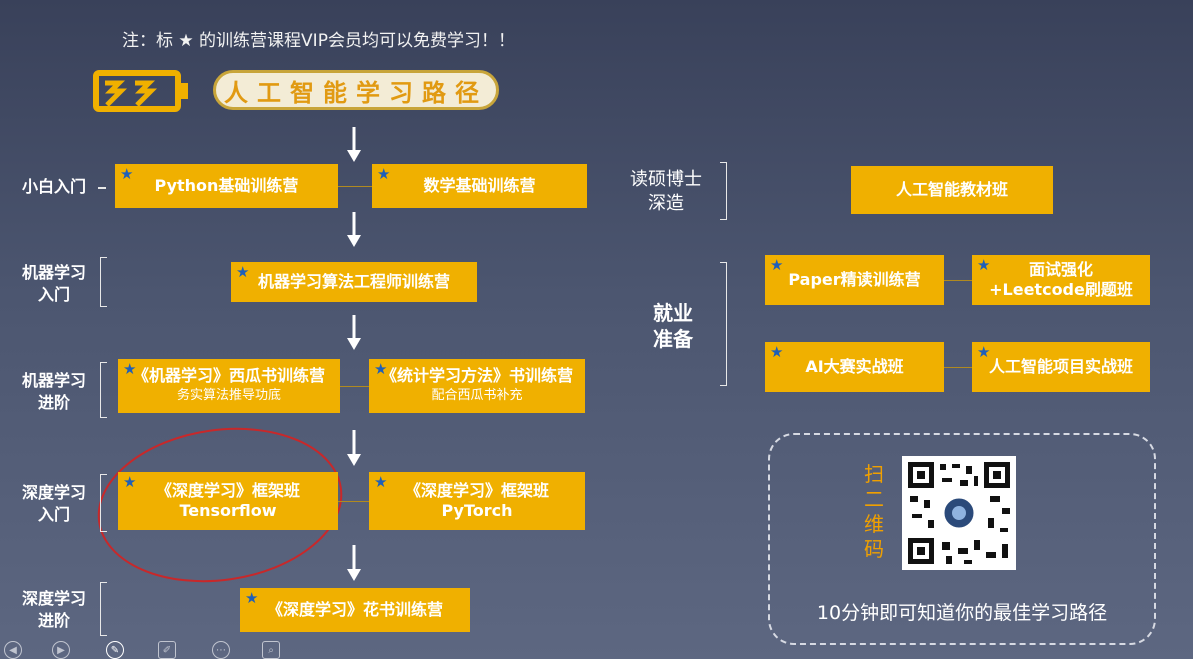  I want to click on course-ai-contest: ★ AI大赛实战班, so click(854, 367).